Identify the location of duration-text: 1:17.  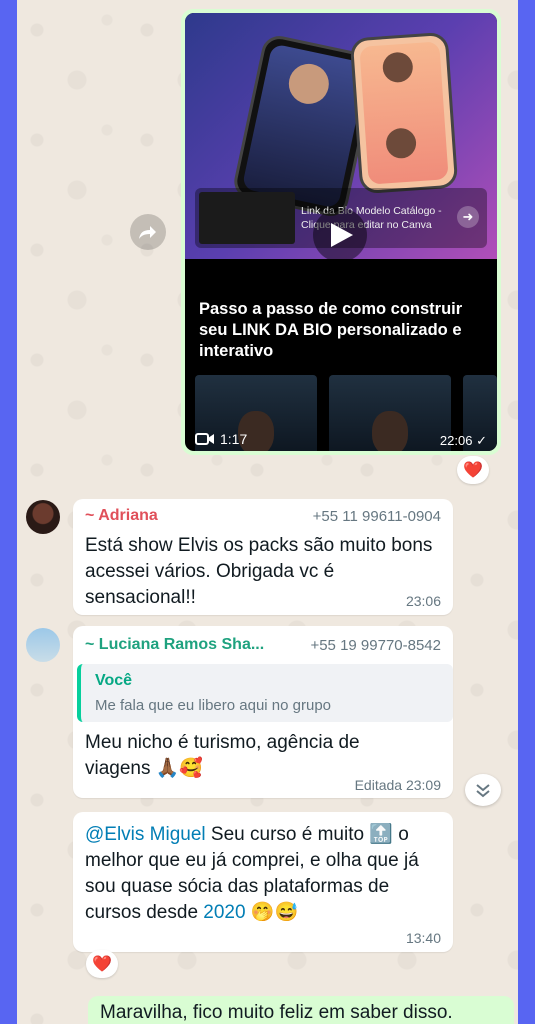
(234, 439).